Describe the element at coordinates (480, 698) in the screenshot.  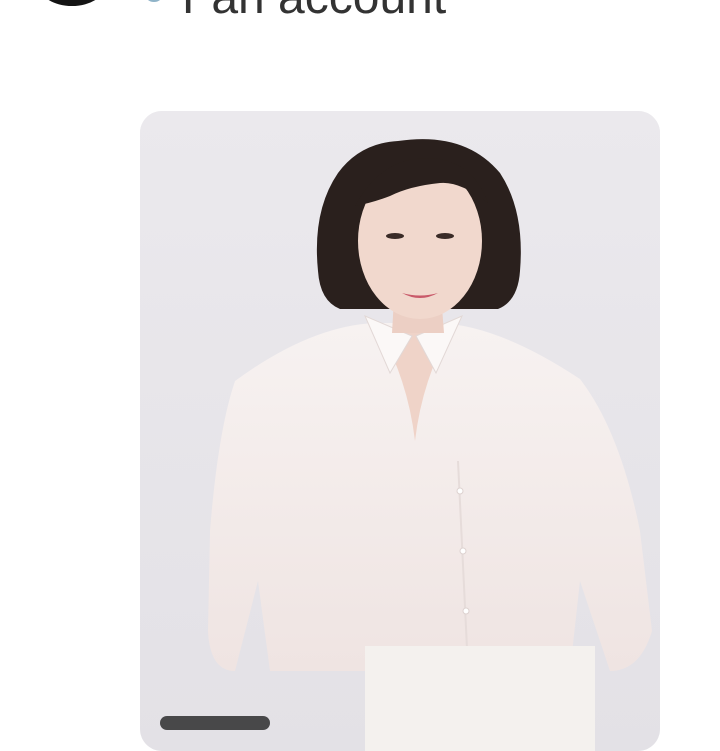
I see `trousers-shape` at that location.